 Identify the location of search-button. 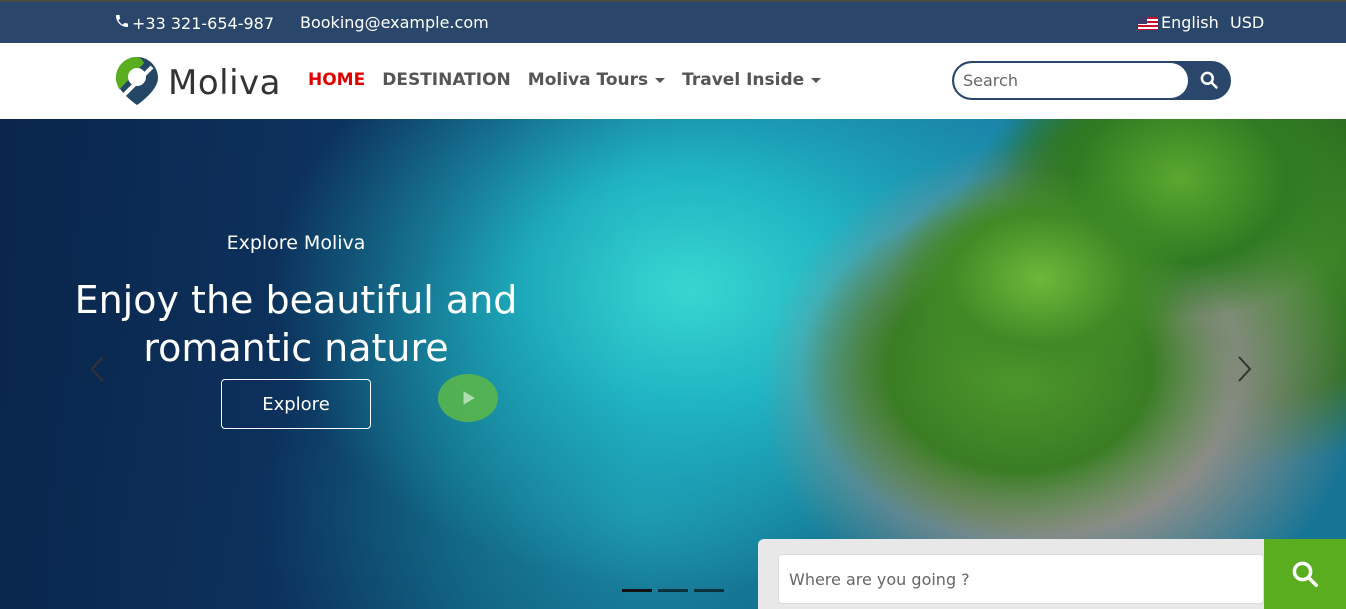
(1209, 80).